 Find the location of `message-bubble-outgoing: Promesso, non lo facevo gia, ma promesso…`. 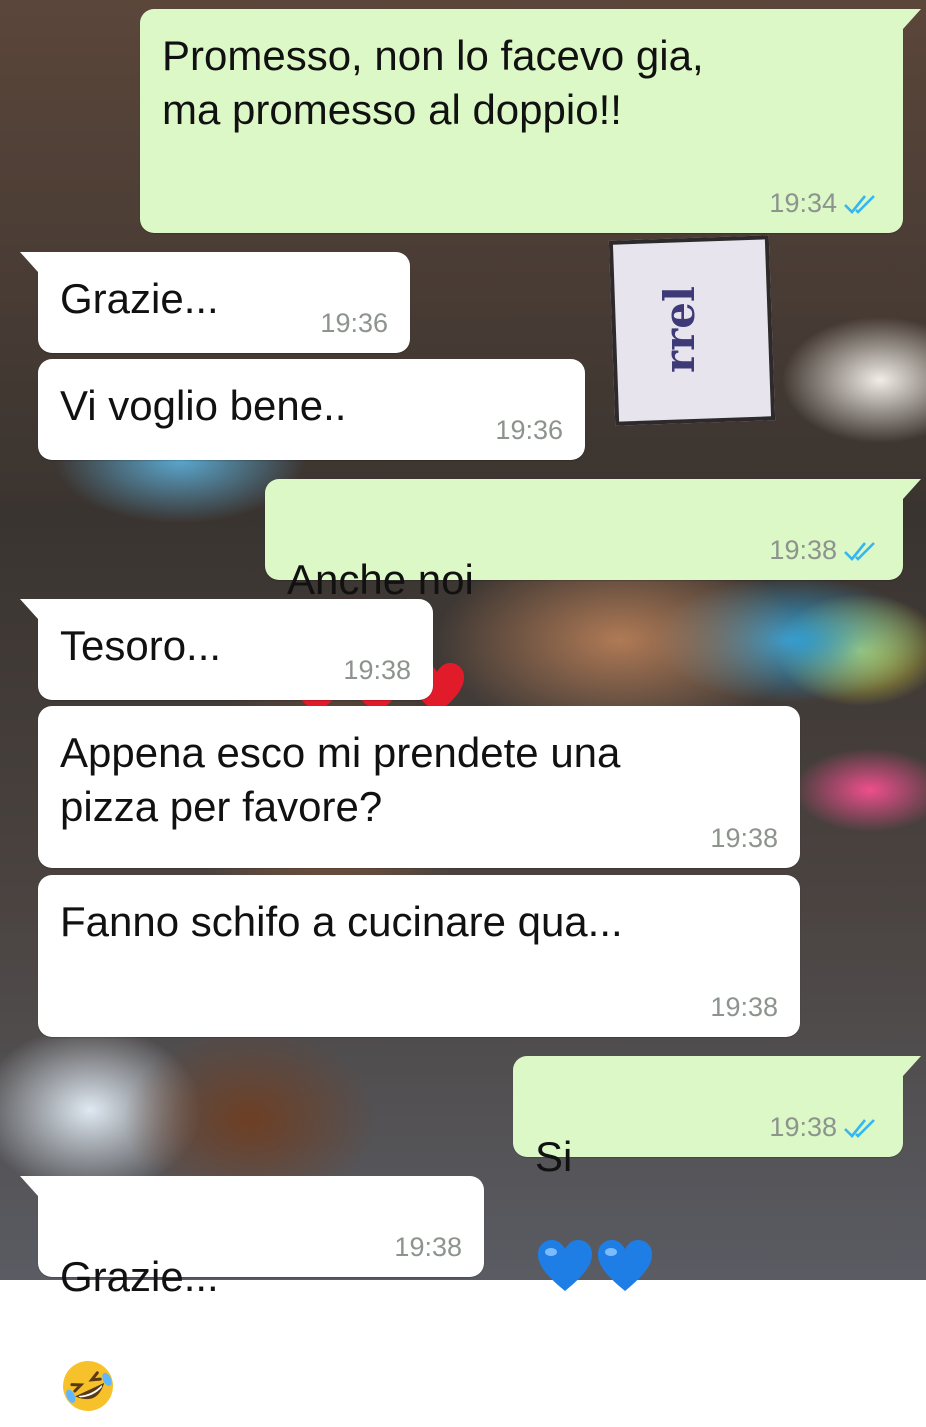

message-bubble-outgoing: Promesso, non lo facevo gia, ma promesso… is located at coordinates (530, 121).